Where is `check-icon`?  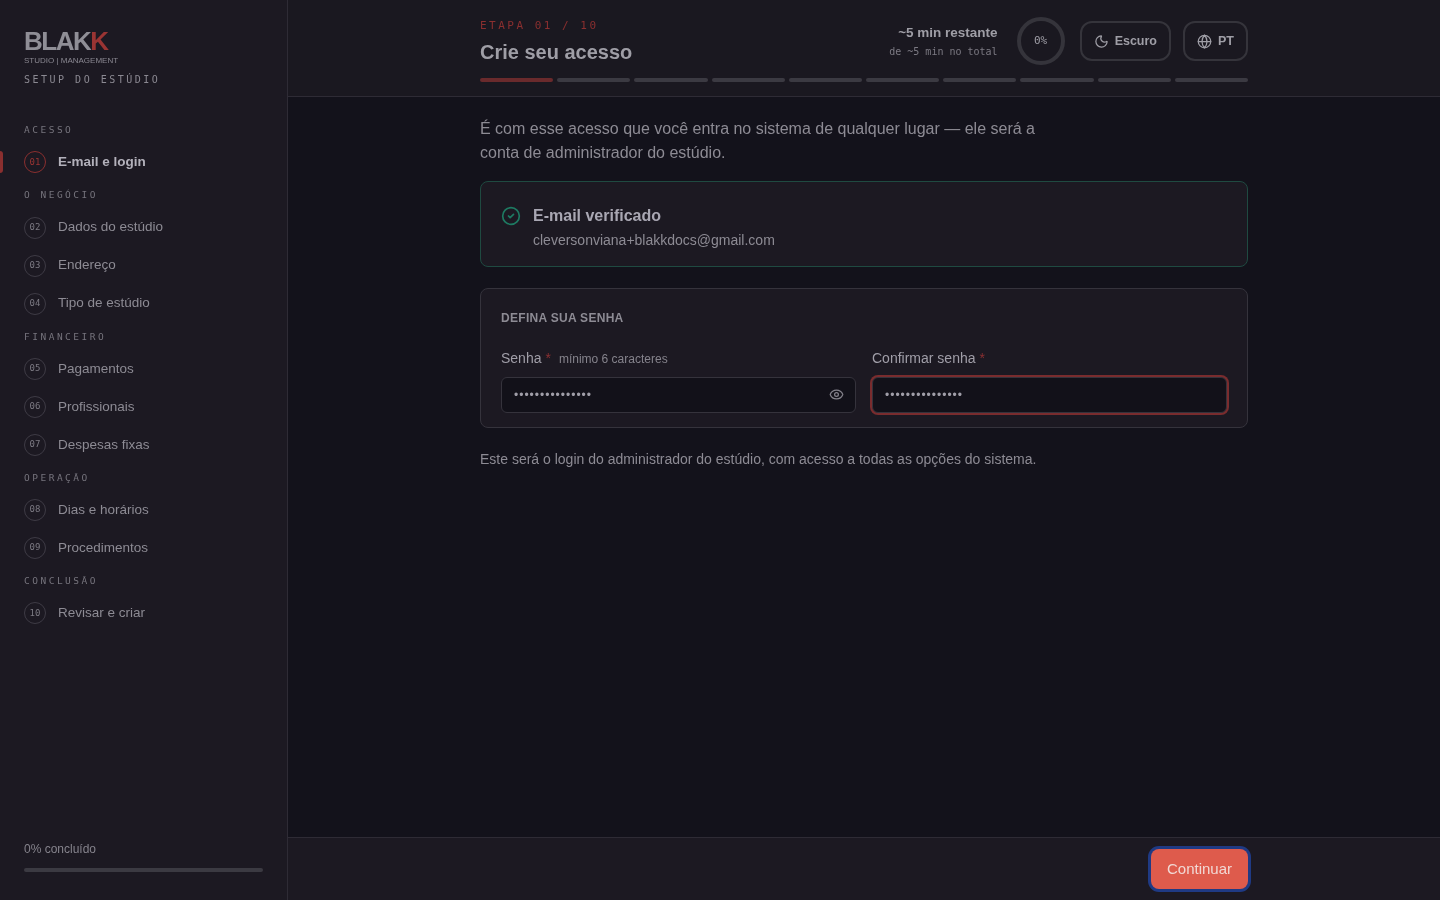 check-icon is located at coordinates (511, 216).